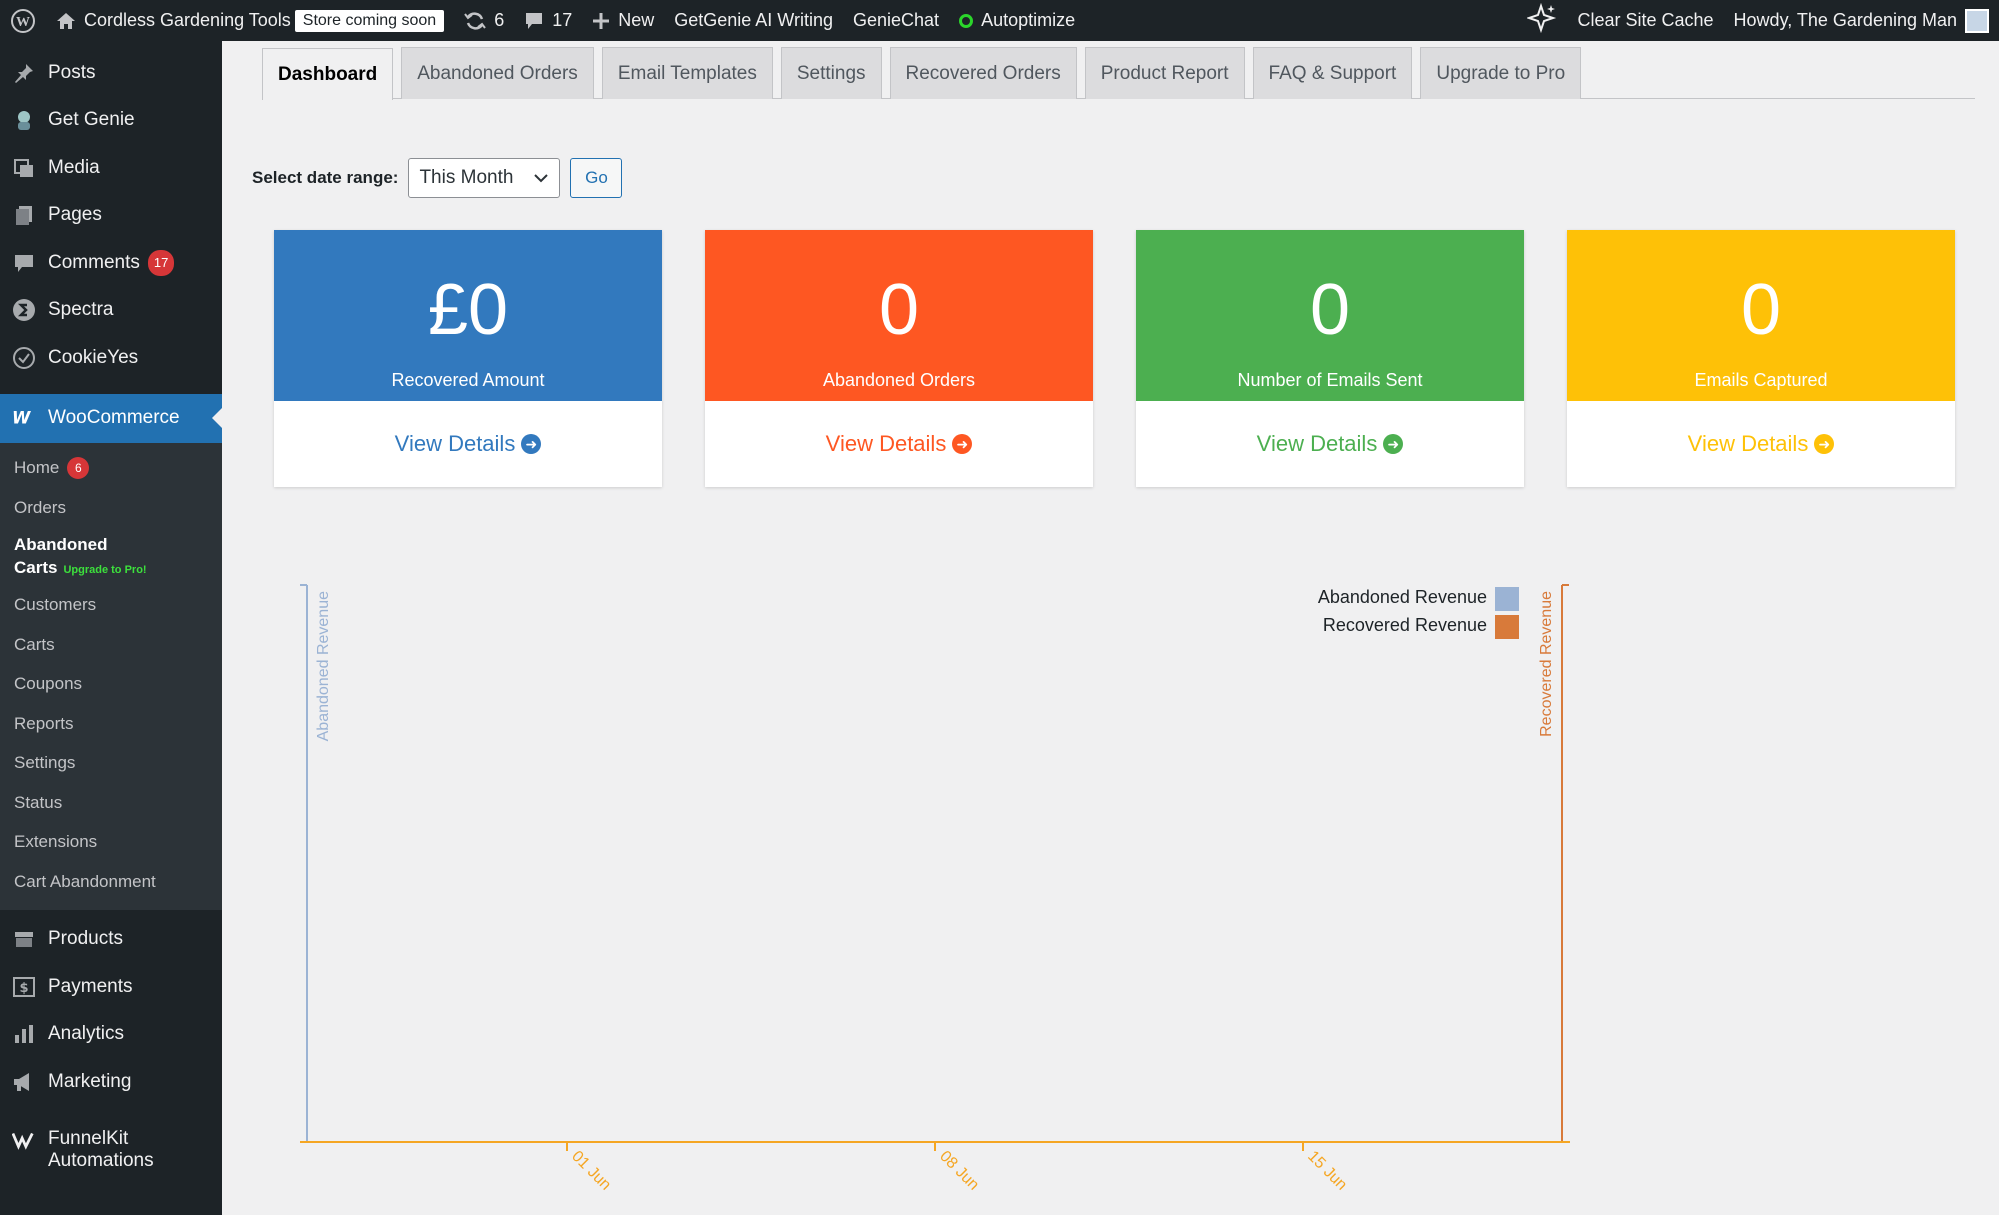 Image resolution: width=1999 pixels, height=1215 pixels. I want to click on products-icon, so click(24, 939).